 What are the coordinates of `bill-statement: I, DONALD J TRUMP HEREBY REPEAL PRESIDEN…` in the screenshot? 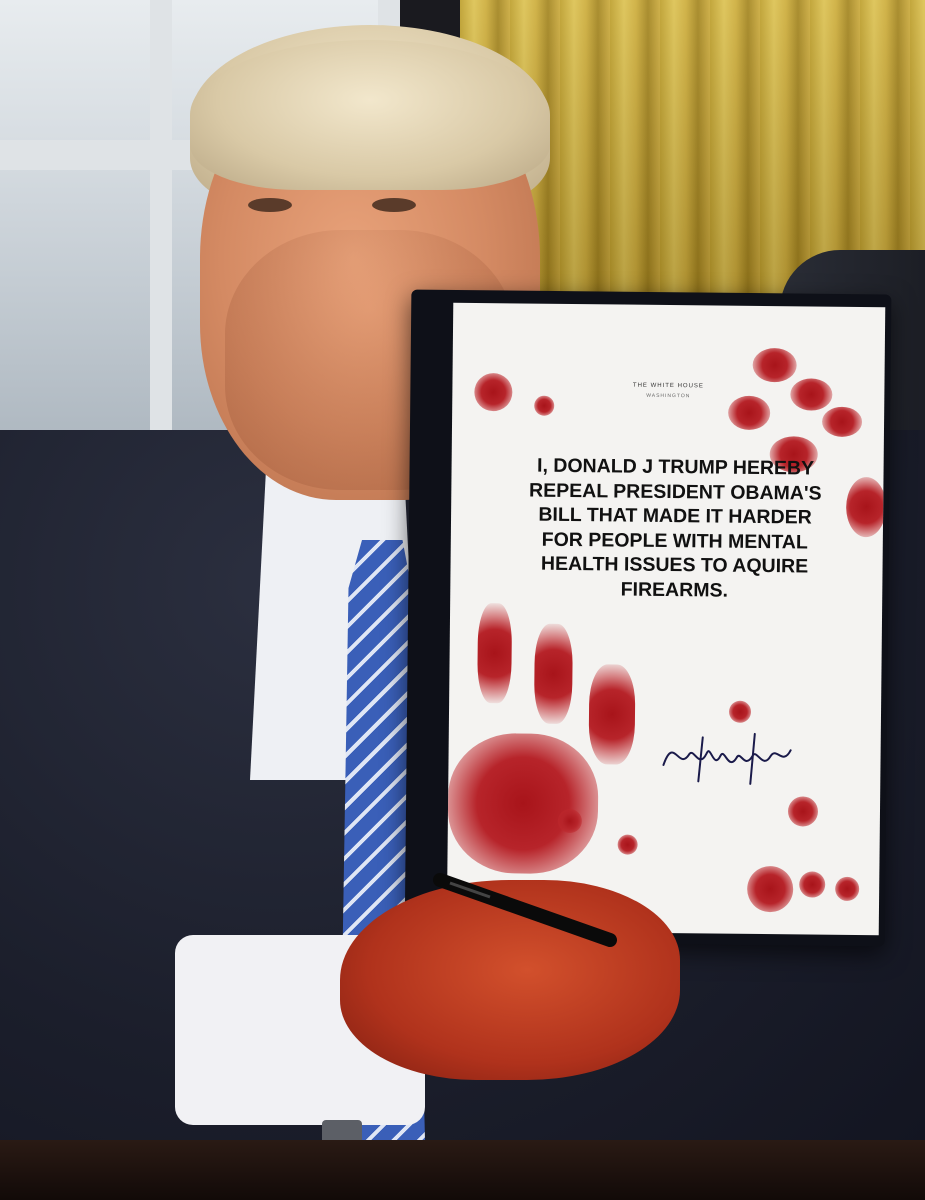 It's located at (675, 528).